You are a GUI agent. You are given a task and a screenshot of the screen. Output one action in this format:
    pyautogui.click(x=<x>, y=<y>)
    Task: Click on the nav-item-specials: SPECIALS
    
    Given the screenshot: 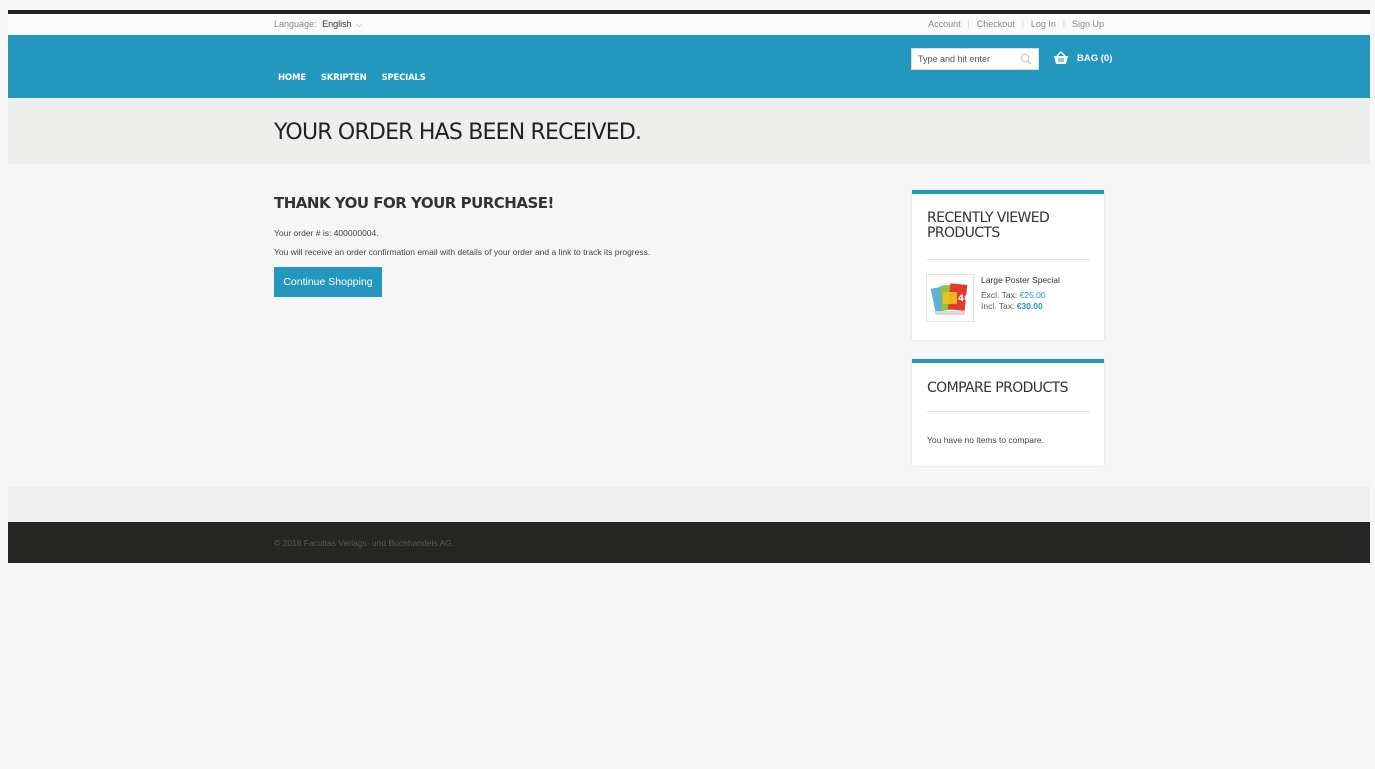 What is the action you would take?
    pyautogui.click(x=404, y=78)
    